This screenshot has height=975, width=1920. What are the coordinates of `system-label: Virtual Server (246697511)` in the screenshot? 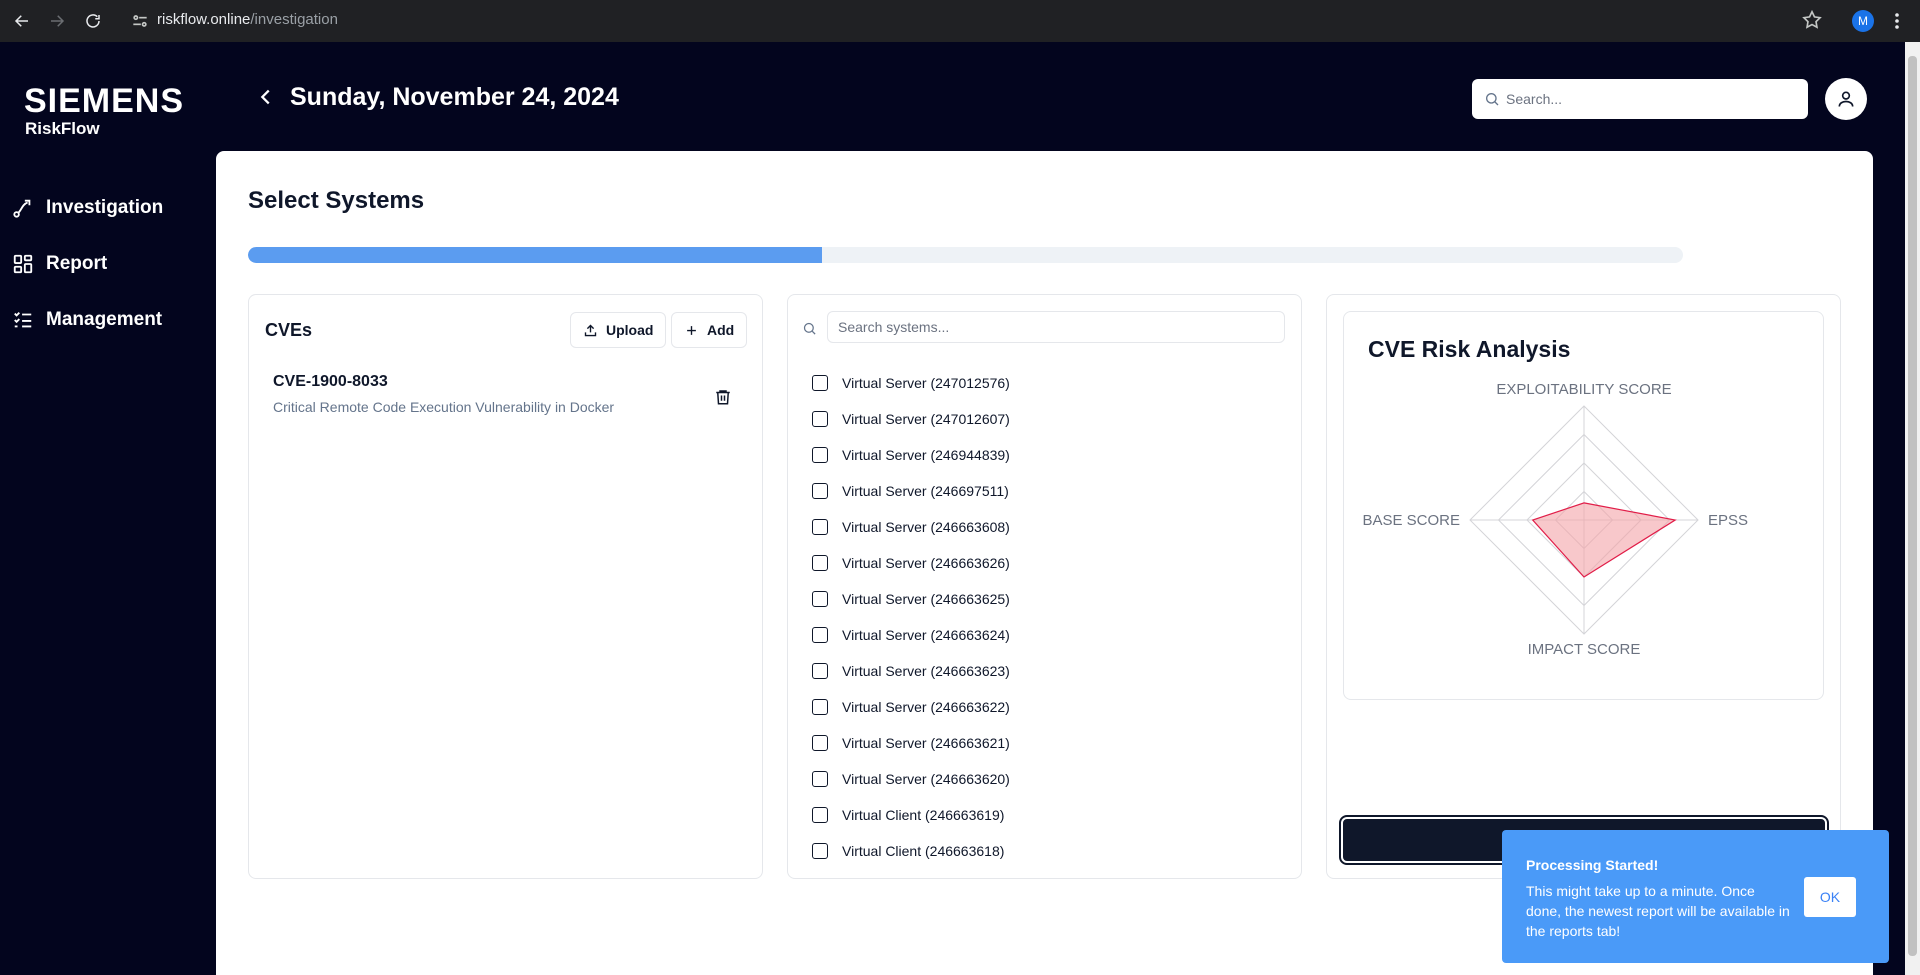 It's located at (925, 491).